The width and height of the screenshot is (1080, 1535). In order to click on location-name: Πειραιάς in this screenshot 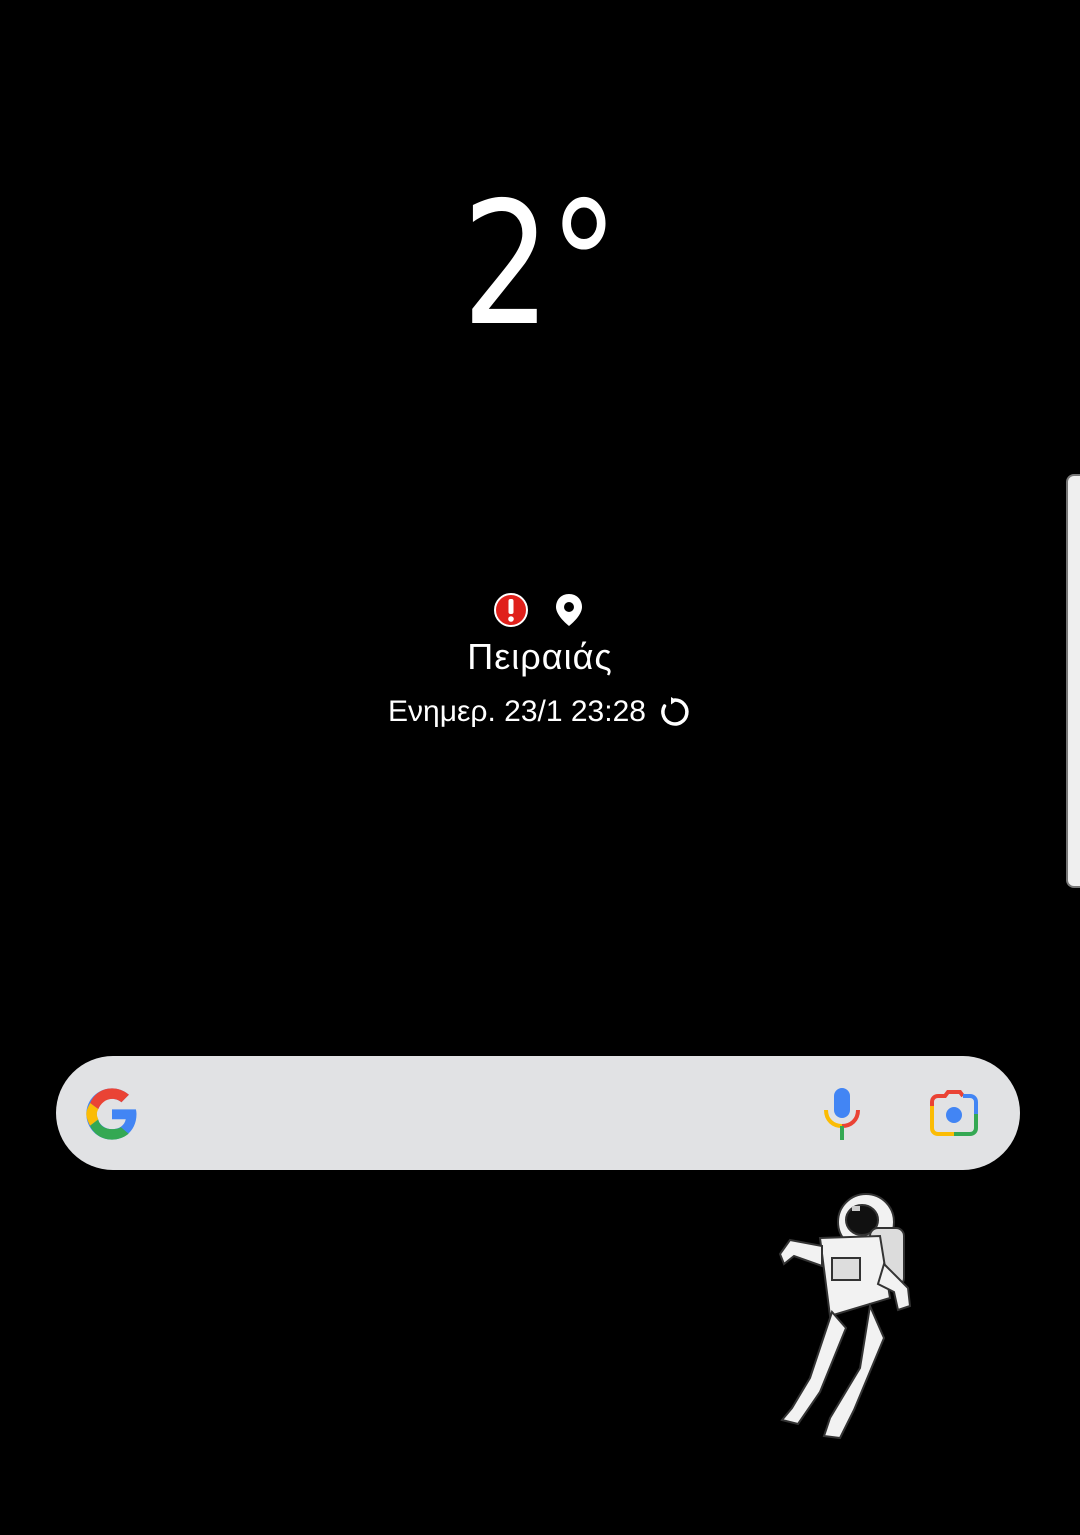, I will do `click(540, 656)`.